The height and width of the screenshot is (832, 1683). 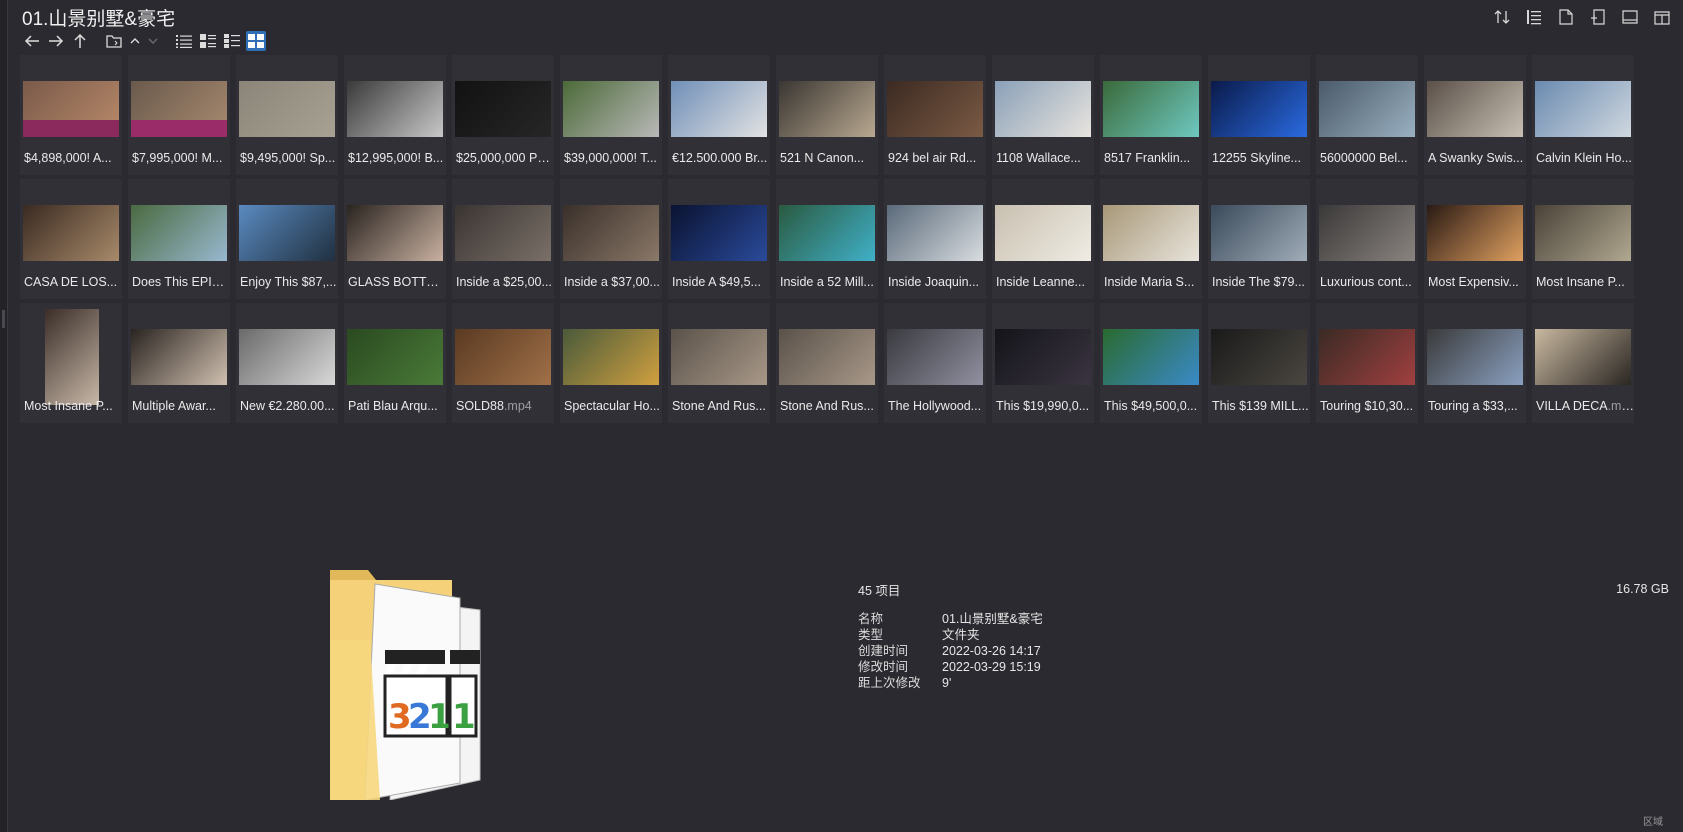 What do you see at coordinates (256, 41) in the screenshot?
I see `thumbnails-view-icon` at bounding box center [256, 41].